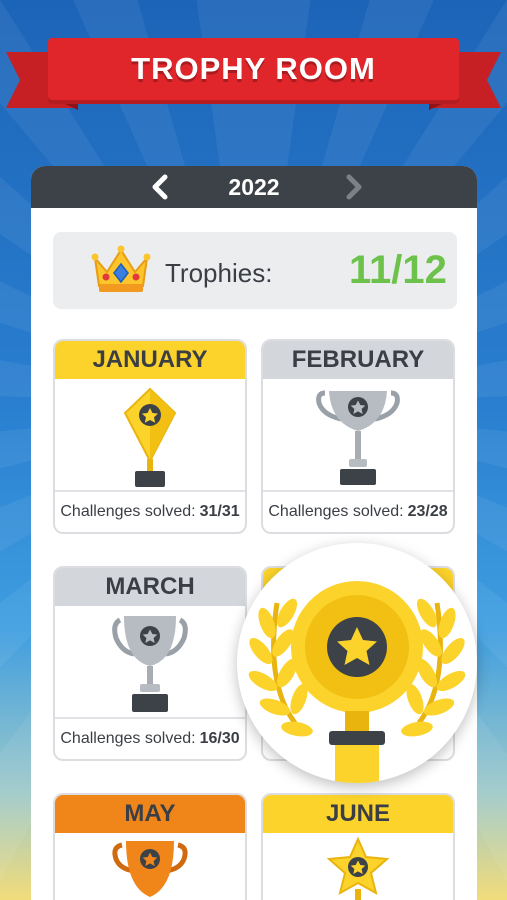 The height and width of the screenshot is (900, 507). Describe the element at coordinates (219, 273) in the screenshot. I see `trophies-label: Trophies:` at that location.